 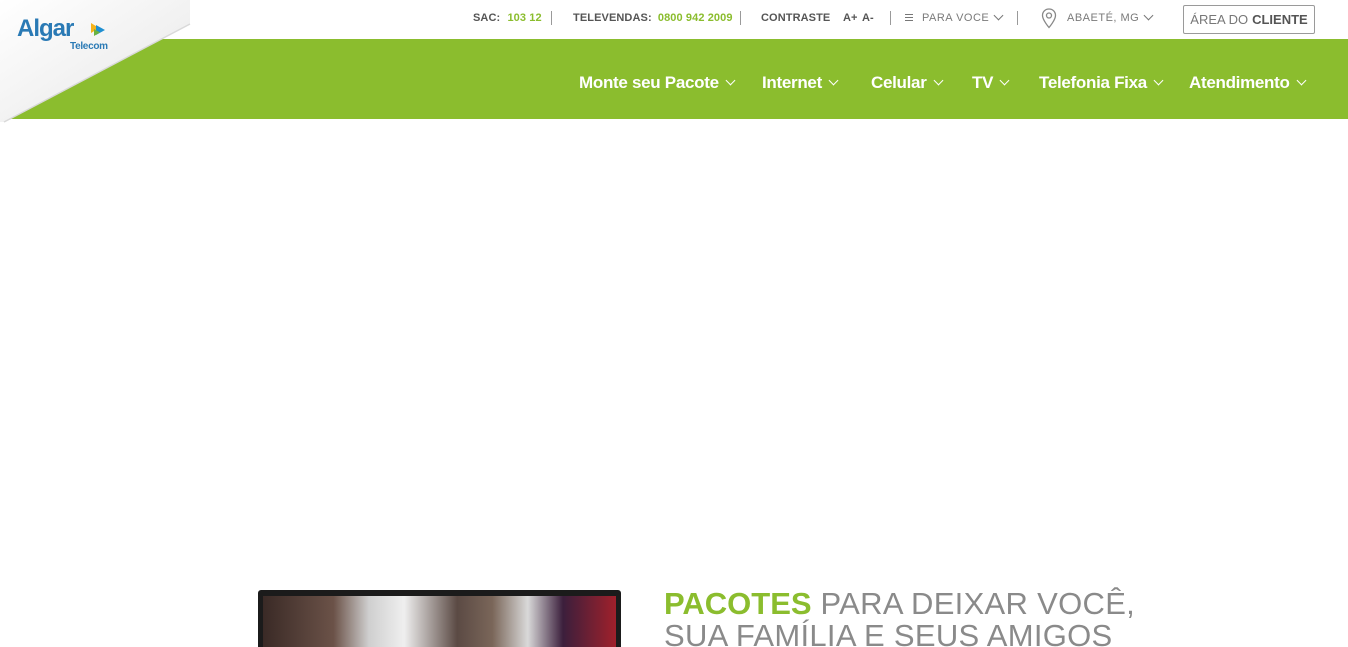 What do you see at coordinates (792, 82) in the screenshot?
I see `nav-label: Internet` at bounding box center [792, 82].